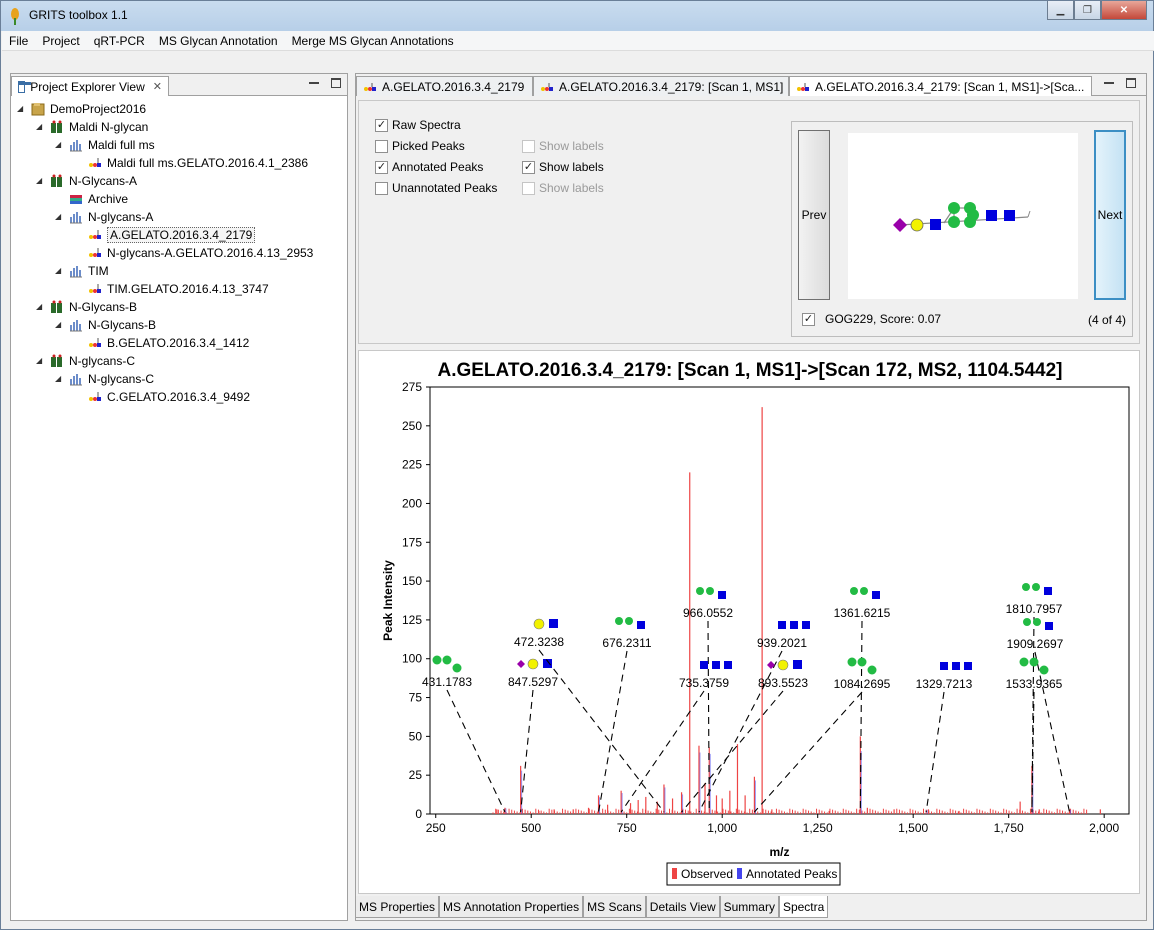 The height and width of the screenshot is (930, 1154). Describe the element at coordinates (1110, 215) in the screenshot. I see `next-button: Next` at that location.